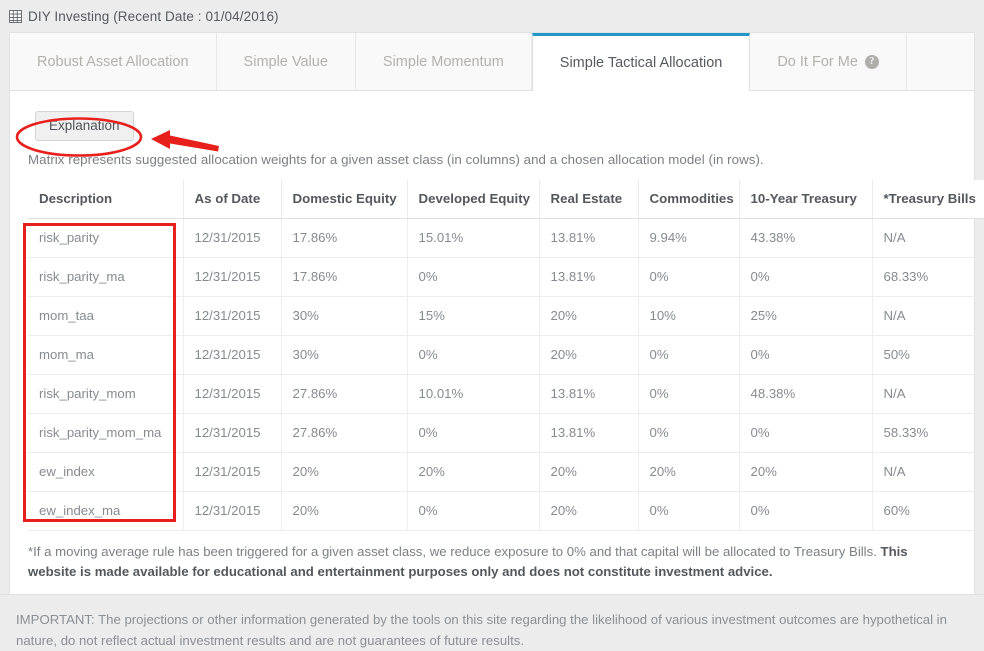  Describe the element at coordinates (492, 16) in the screenshot. I see `window-header: DIY Investing (Recent Date : 01/04/2016)` at that location.